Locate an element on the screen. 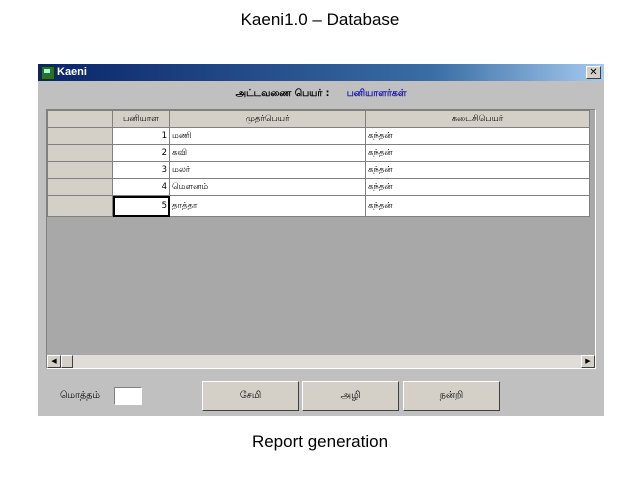 Image resolution: width=640 pixels, height=480 pixels. grid-header-row: பனியாள முதர்பெயர் கடைசிபெயர் is located at coordinates (318, 119).